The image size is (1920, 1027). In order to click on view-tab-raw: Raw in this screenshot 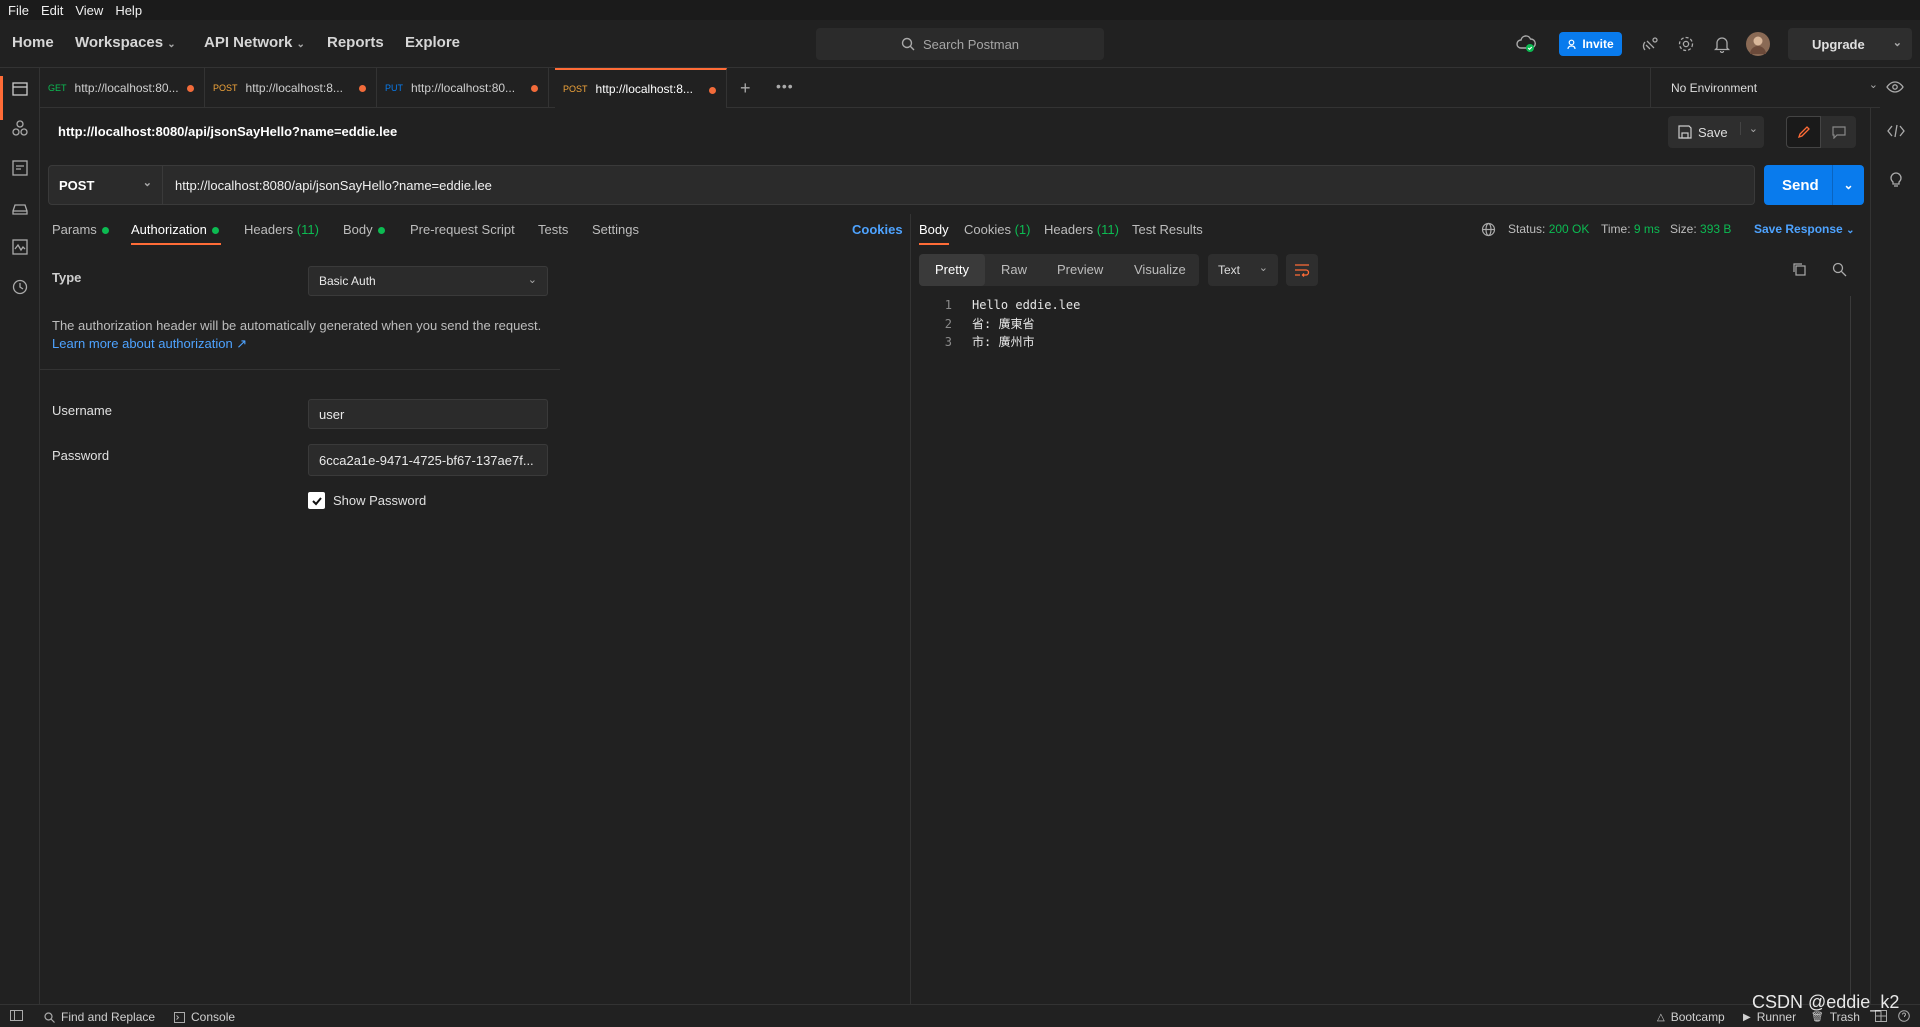, I will do `click(1014, 269)`.